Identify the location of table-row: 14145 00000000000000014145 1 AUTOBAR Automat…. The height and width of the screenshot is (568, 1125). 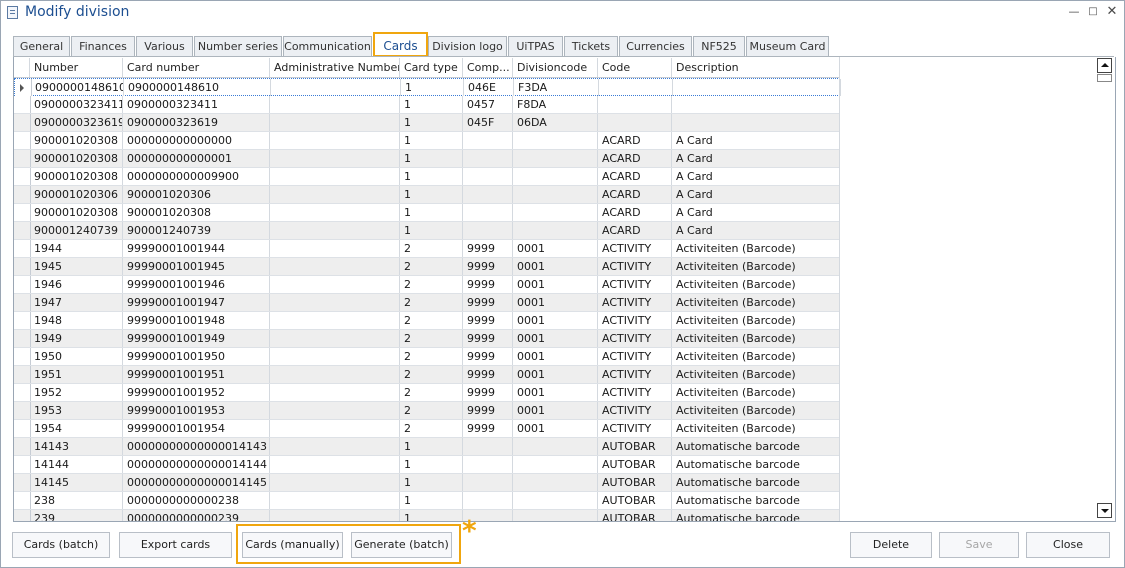
(427, 483).